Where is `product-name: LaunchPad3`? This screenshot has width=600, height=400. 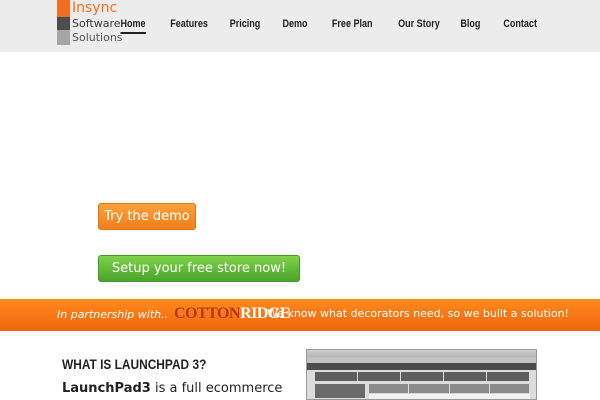
product-name: LaunchPad3 is located at coordinates (106, 388).